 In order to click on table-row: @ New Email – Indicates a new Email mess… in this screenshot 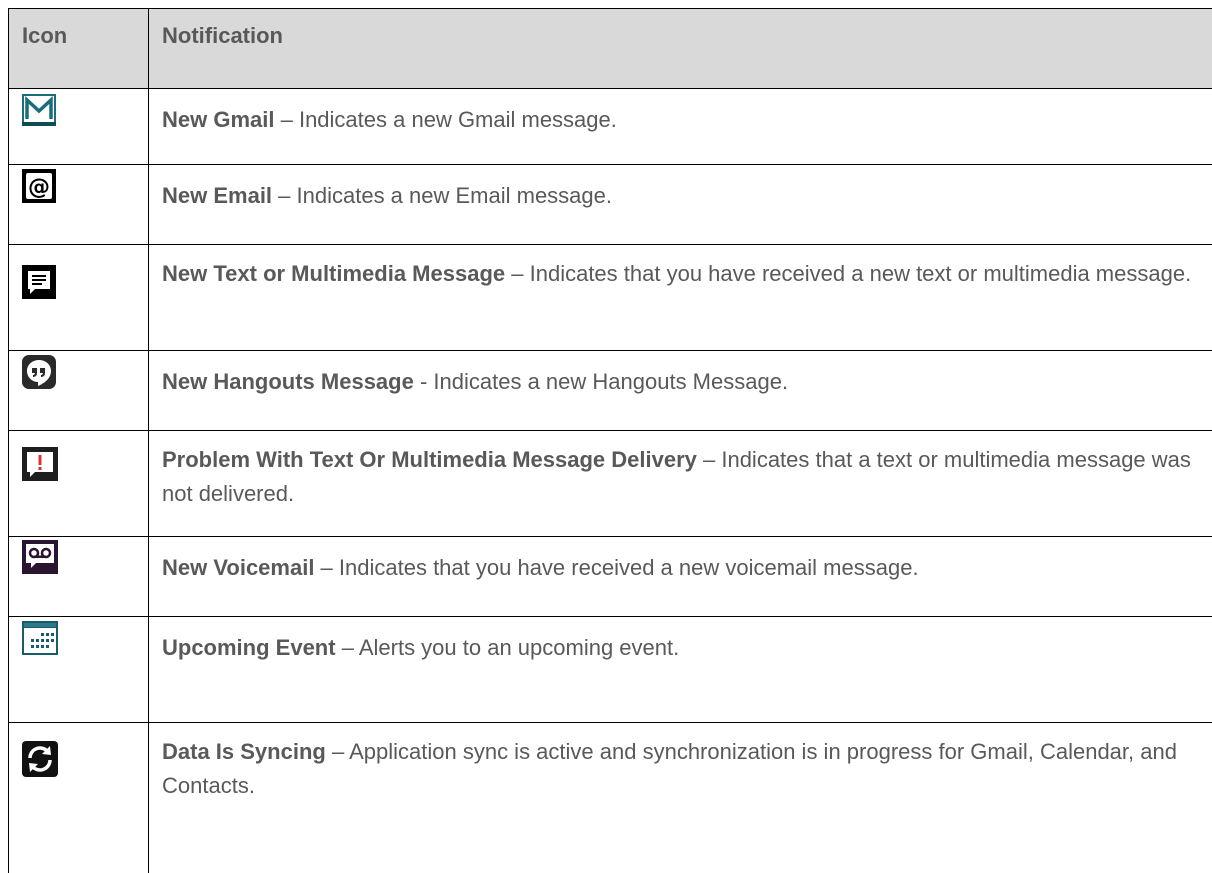, I will do `click(610, 205)`.